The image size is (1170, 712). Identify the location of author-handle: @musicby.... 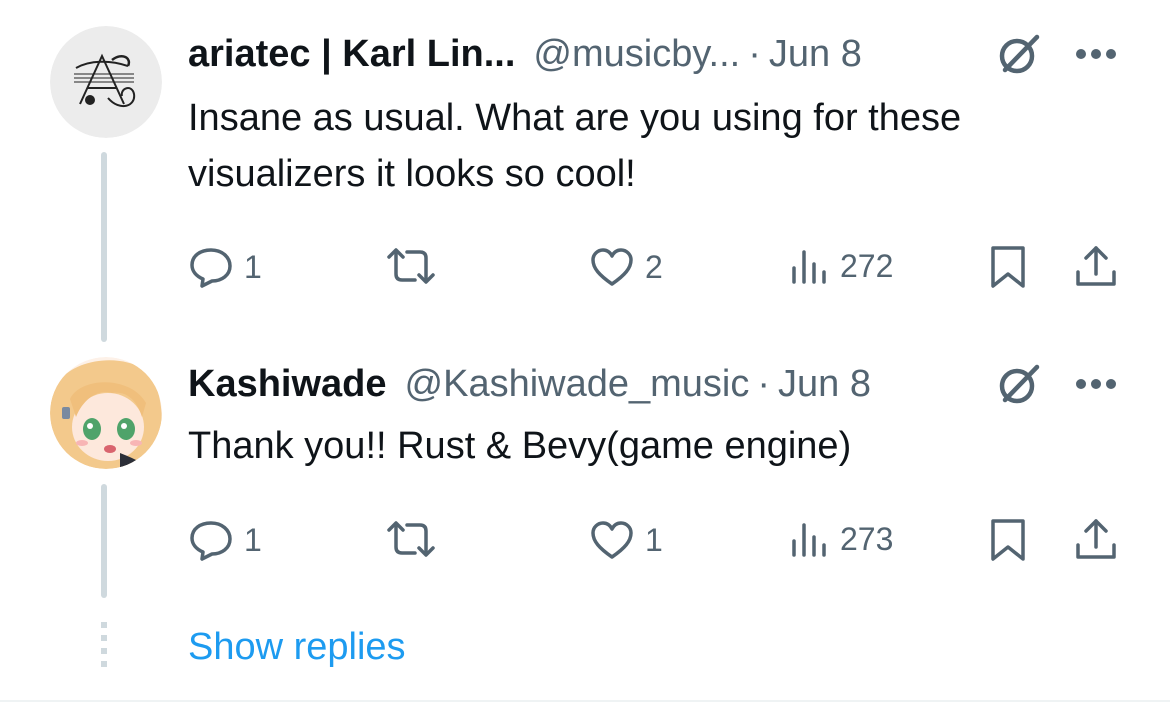
(636, 54).